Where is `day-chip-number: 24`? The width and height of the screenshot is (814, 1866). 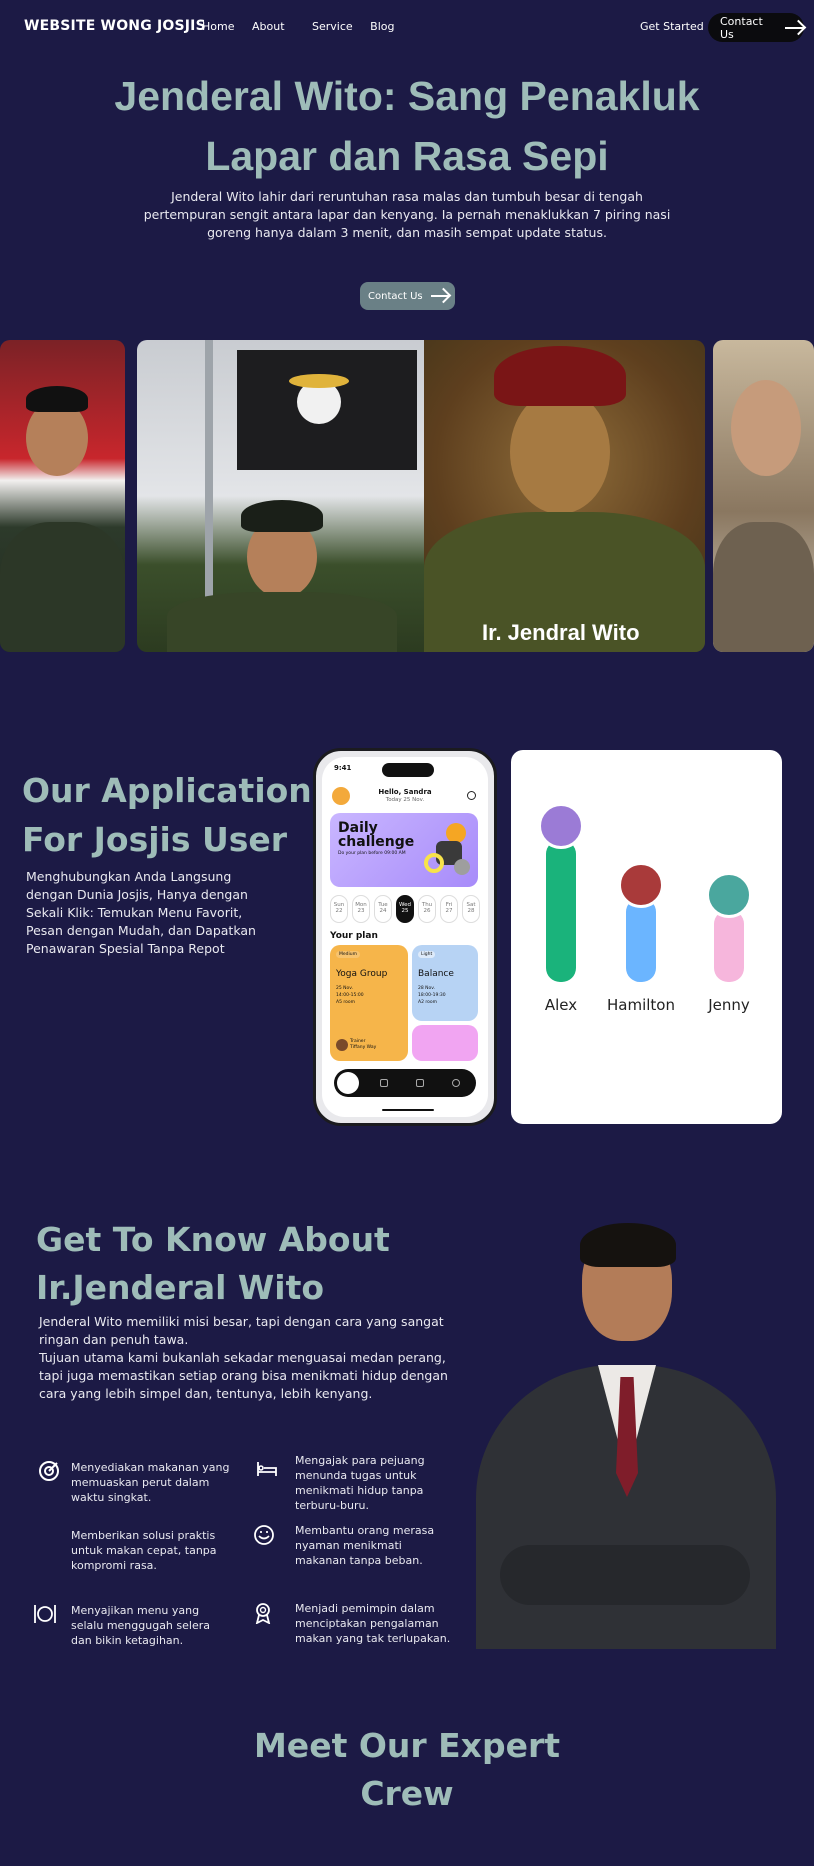 day-chip-number: 24 is located at coordinates (383, 911).